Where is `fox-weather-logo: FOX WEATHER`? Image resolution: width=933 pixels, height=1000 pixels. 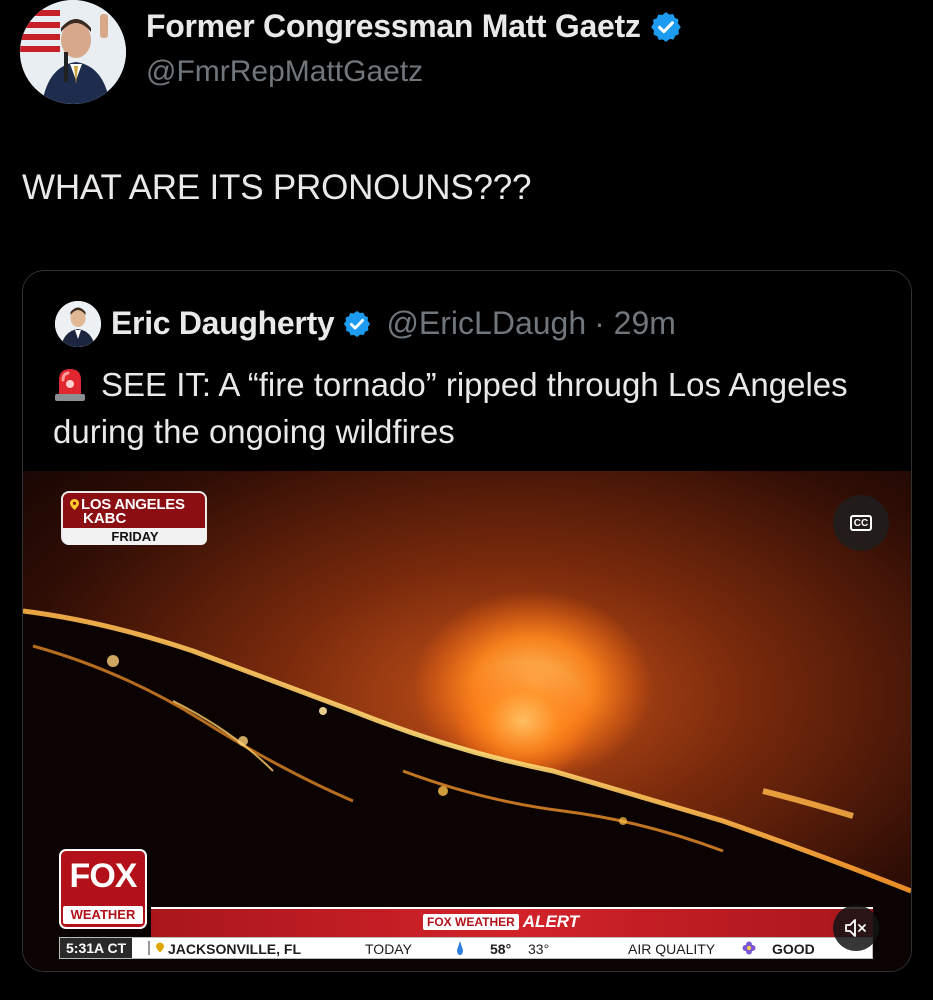
fox-weather-logo: FOX WEATHER is located at coordinates (103, 889).